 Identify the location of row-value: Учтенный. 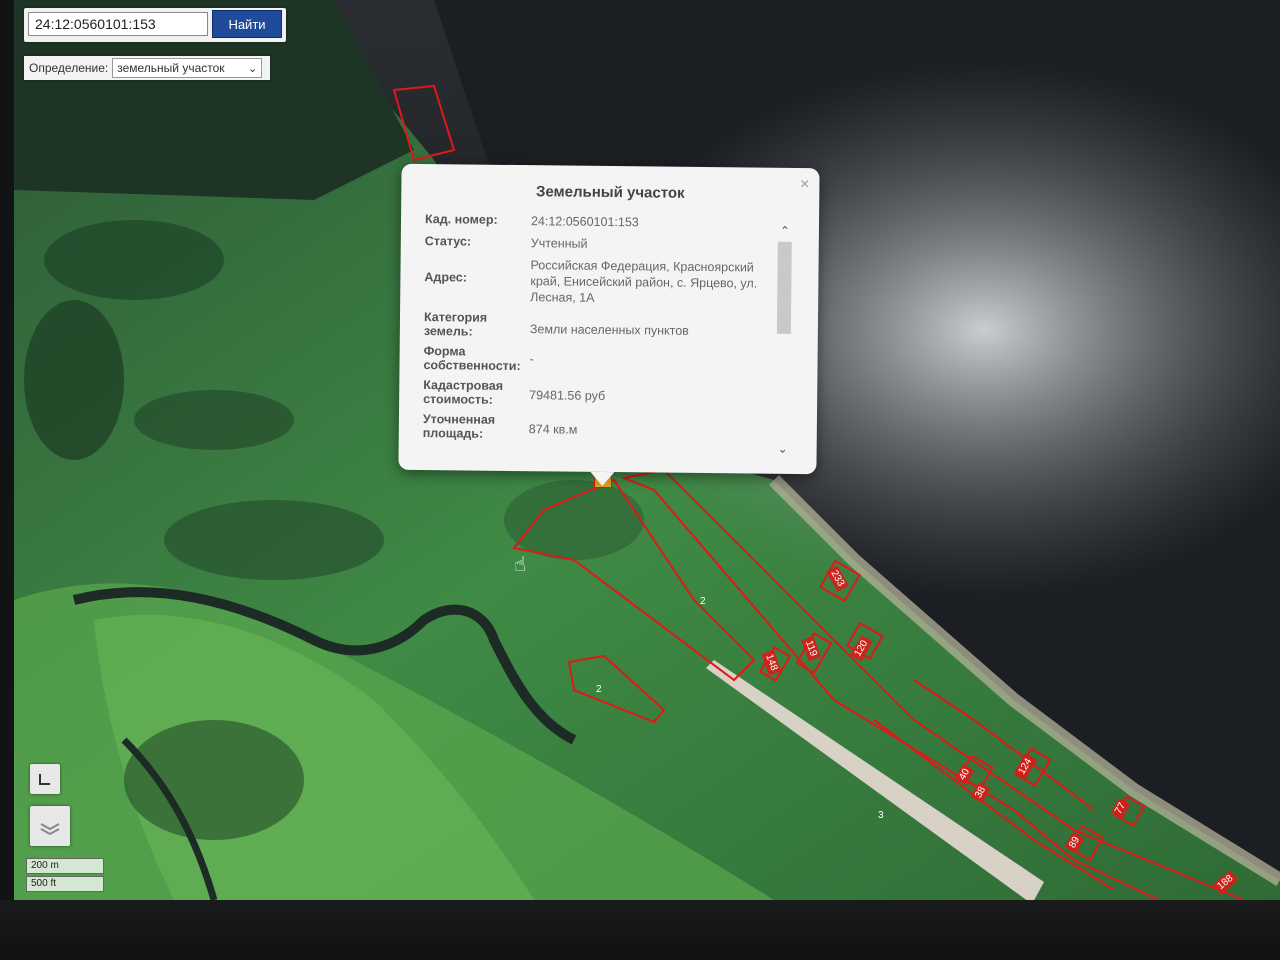
(559, 243).